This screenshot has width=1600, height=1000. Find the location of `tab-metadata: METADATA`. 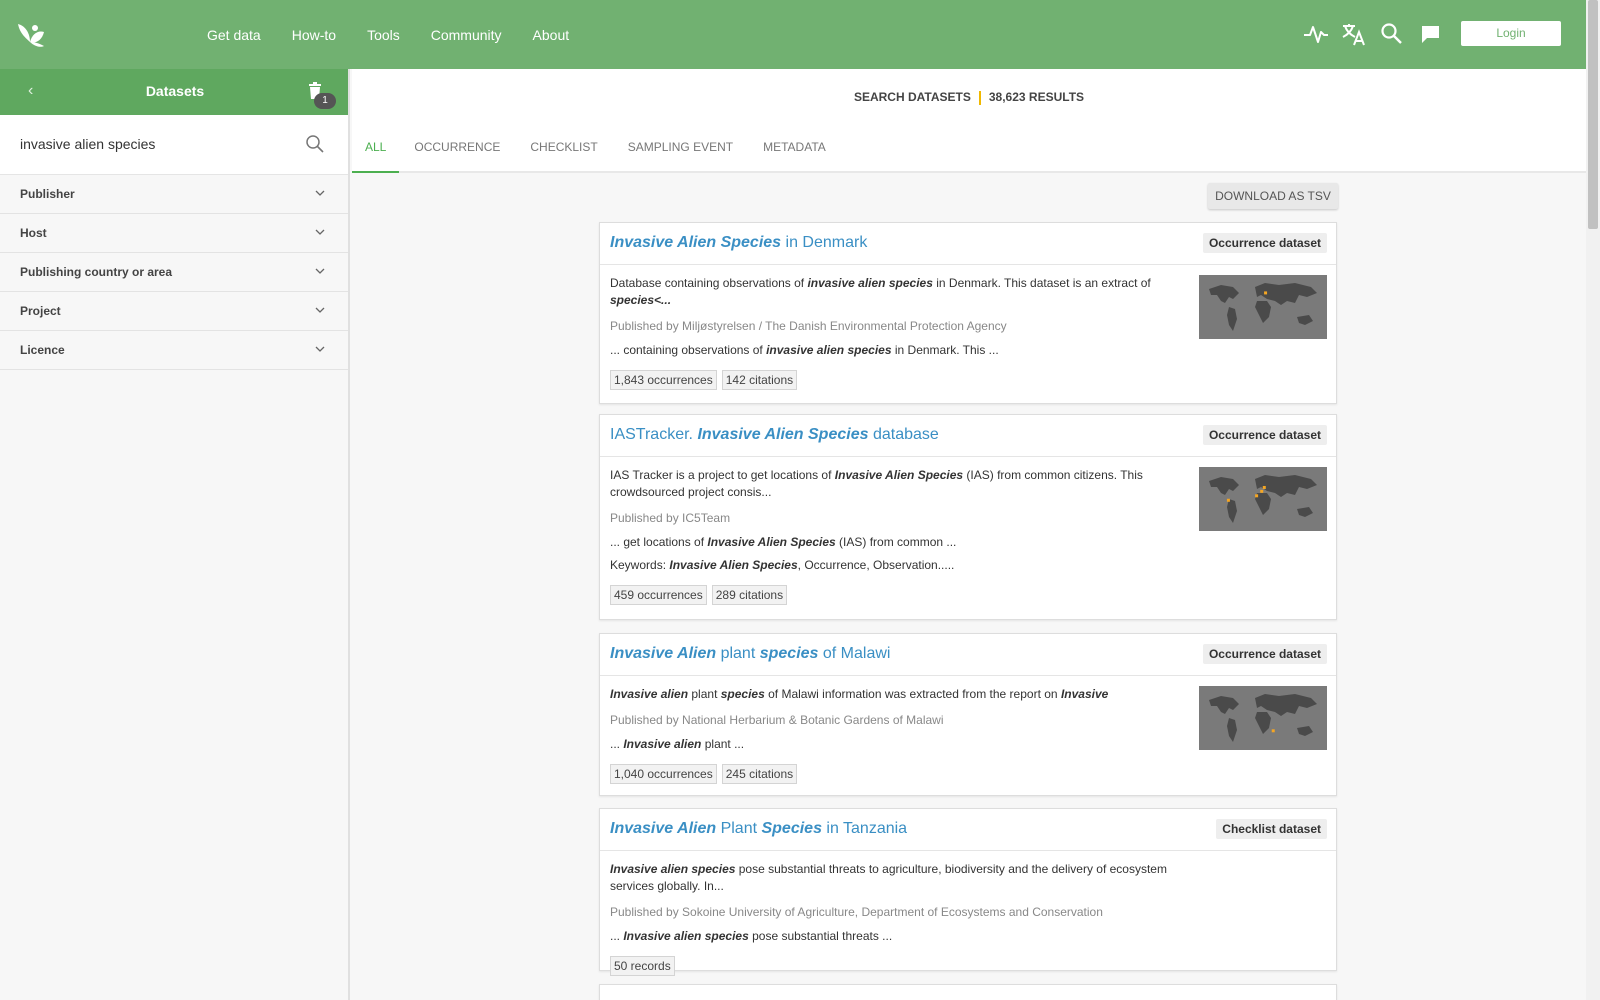

tab-metadata: METADATA is located at coordinates (794, 150).